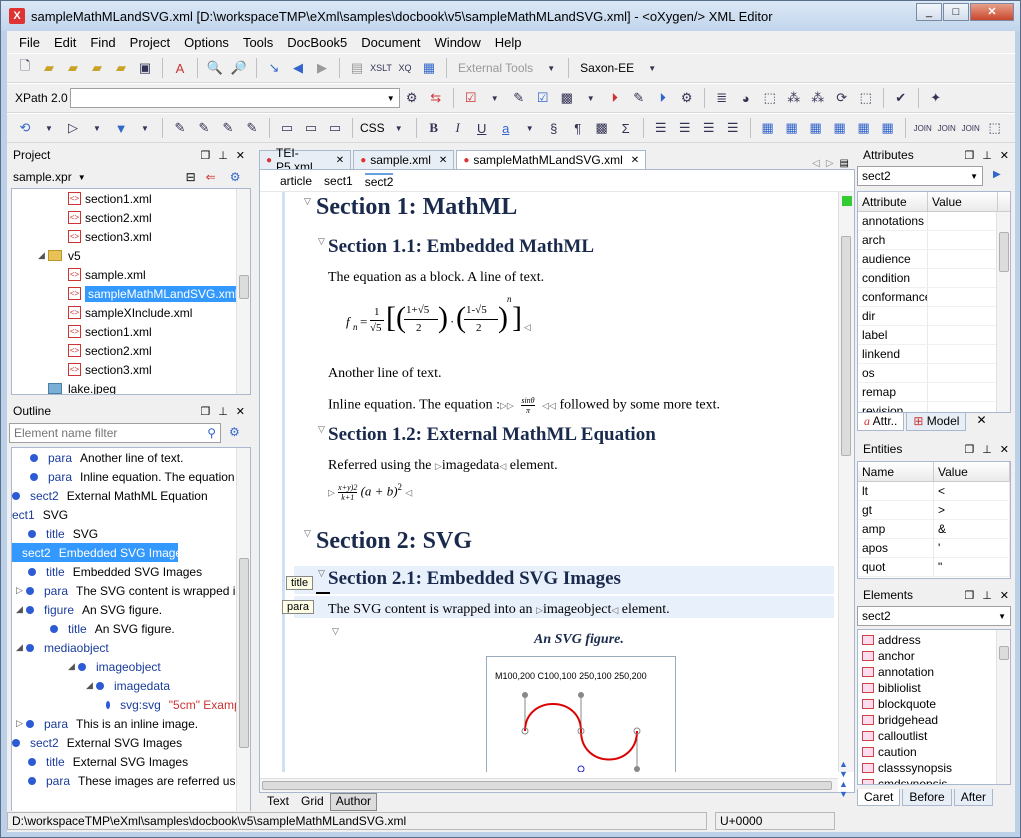 The height and width of the screenshot is (838, 1021). What do you see at coordinates (234, 98) in the screenshot?
I see `xpath-input: ▼` at bounding box center [234, 98].